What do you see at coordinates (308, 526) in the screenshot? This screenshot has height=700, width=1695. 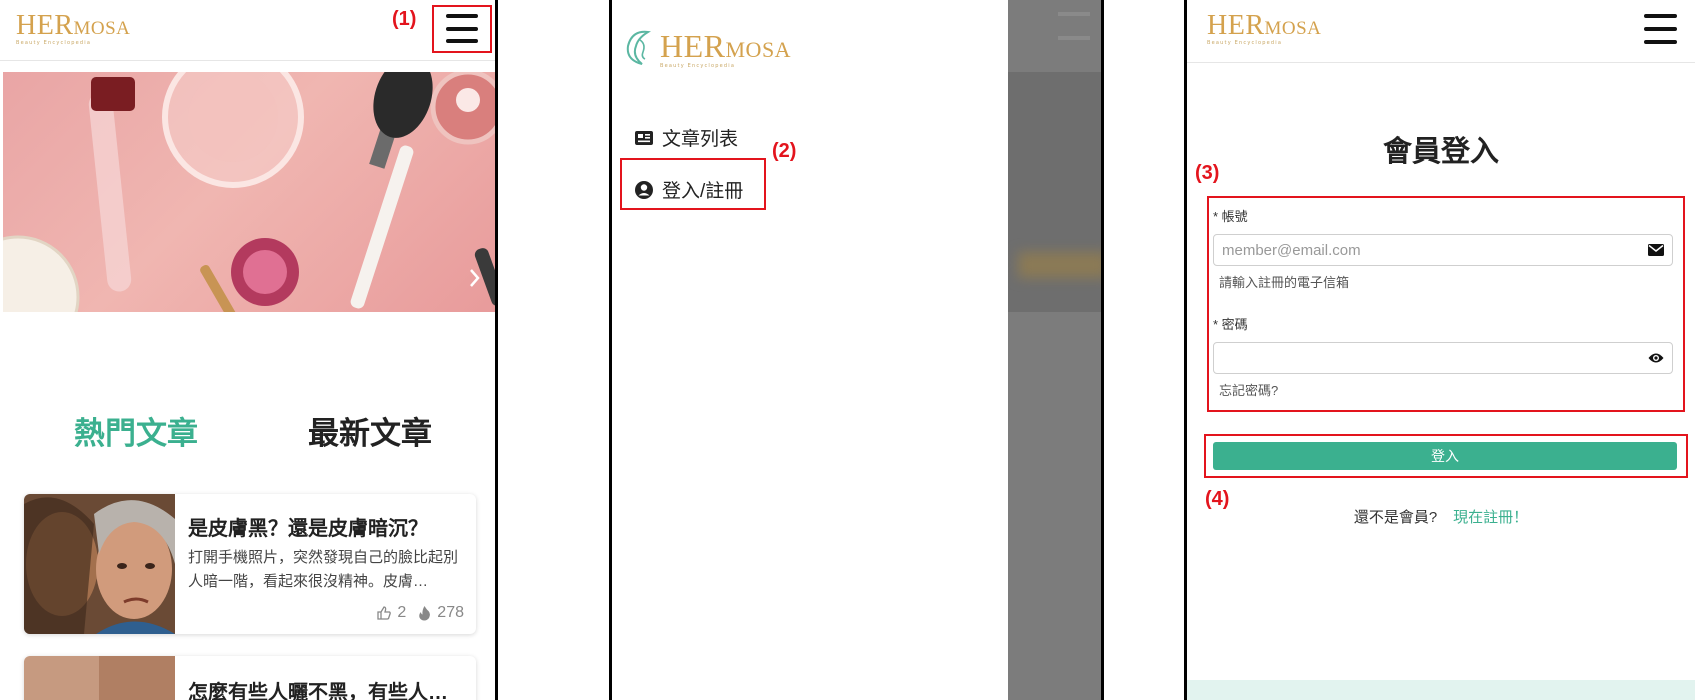 I see `article-title: 是皮膚黑？還是皮膚暗沉？` at bounding box center [308, 526].